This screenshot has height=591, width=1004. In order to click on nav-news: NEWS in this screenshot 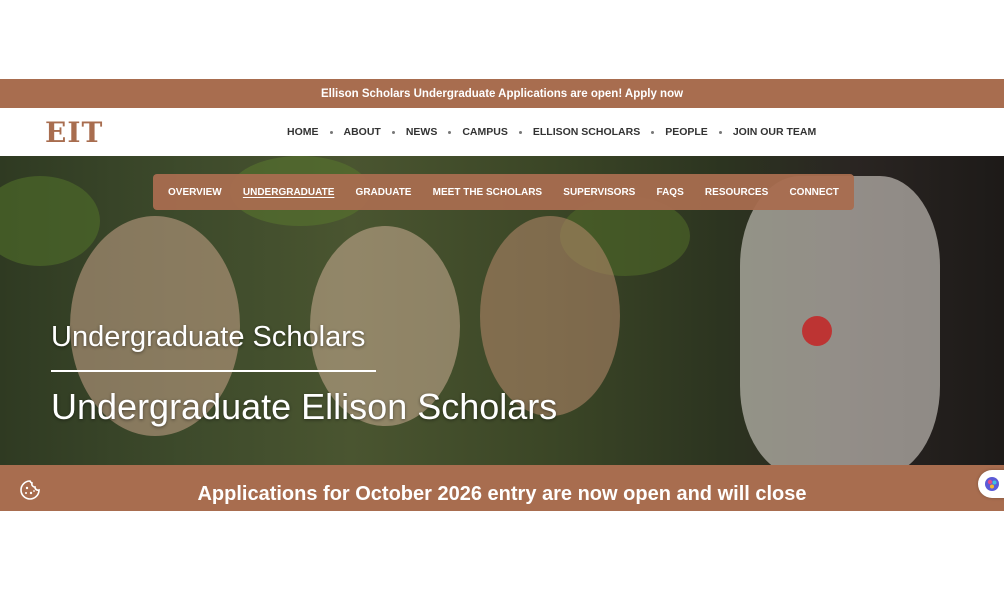, I will do `click(422, 132)`.